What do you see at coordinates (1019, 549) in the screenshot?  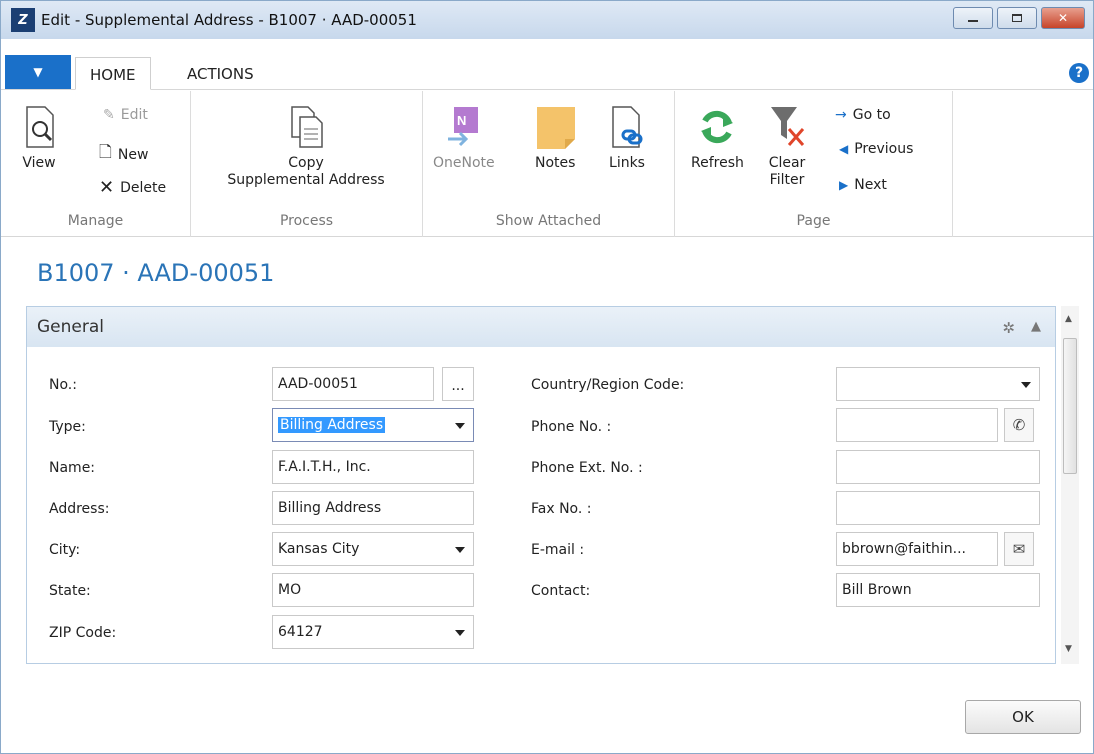 I see `email-icon: ✉` at bounding box center [1019, 549].